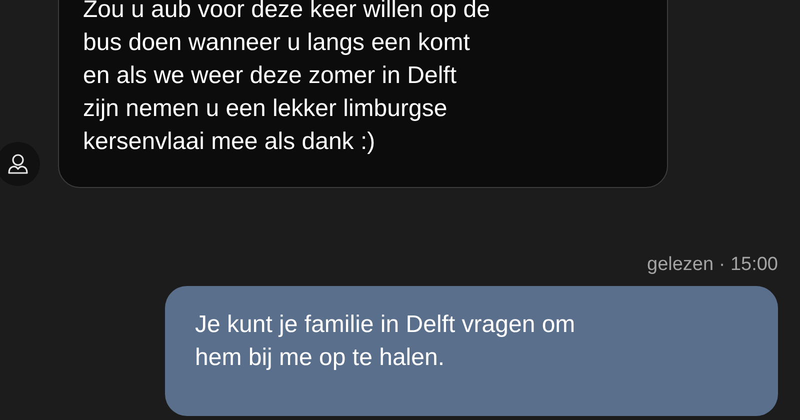 This screenshot has height=420, width=800. I want to click on person-icon, so click(18, 164).